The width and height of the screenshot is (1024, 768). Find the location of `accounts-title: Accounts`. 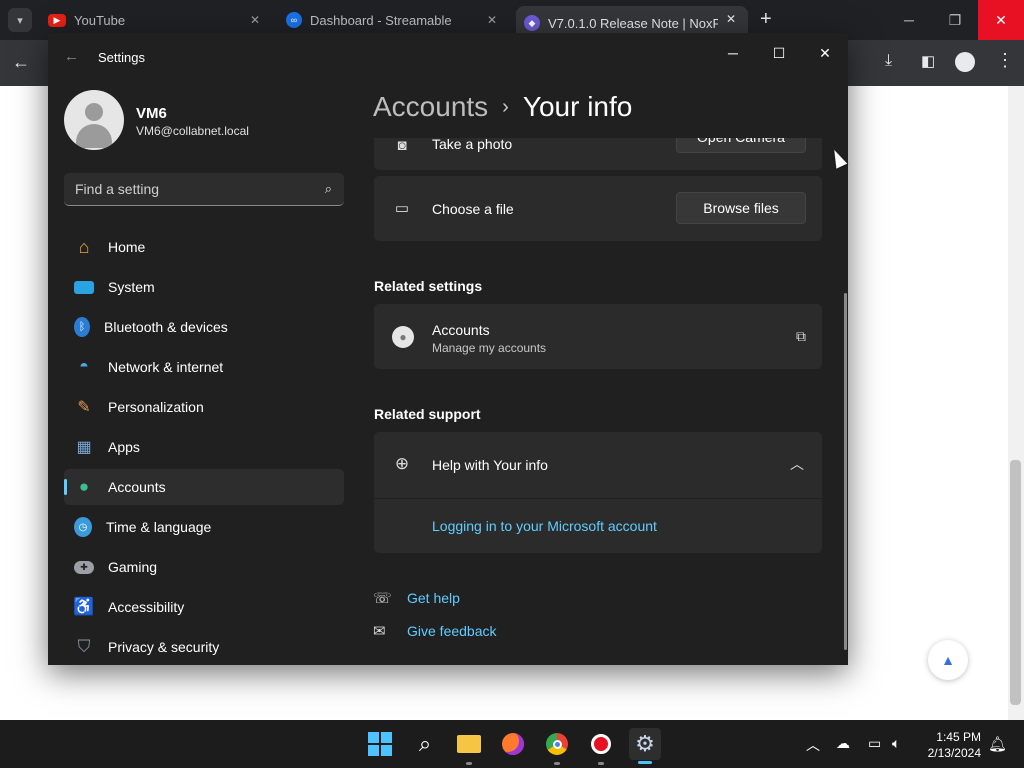

accounts-title: Accounts is located at coordinates (461, 330).